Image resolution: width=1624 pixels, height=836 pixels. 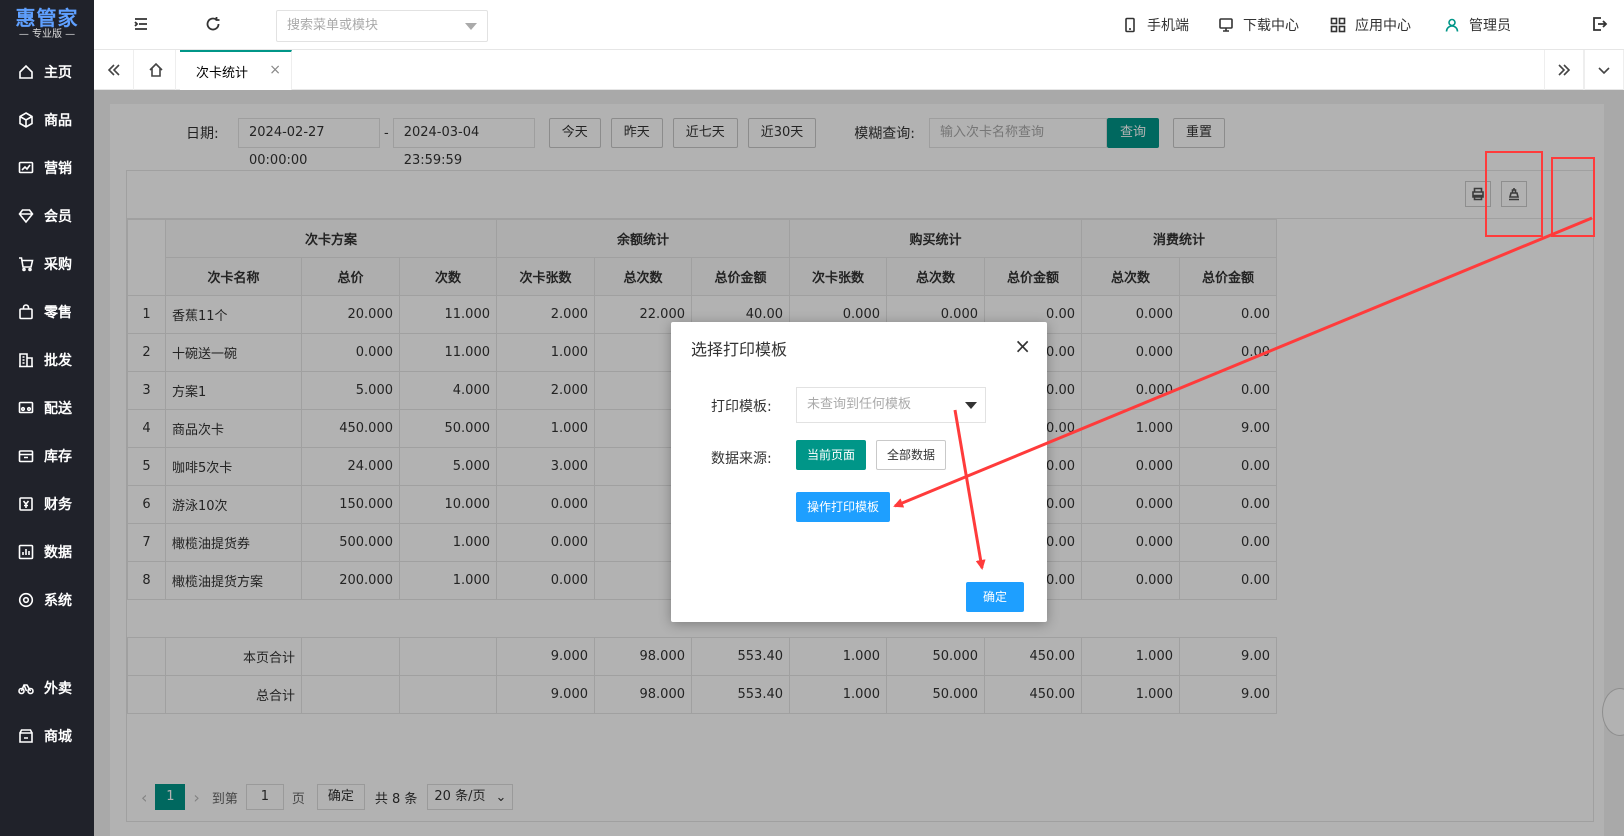 I want to click on sidebar-item-retail: 零售, so click(x=47, y=312).